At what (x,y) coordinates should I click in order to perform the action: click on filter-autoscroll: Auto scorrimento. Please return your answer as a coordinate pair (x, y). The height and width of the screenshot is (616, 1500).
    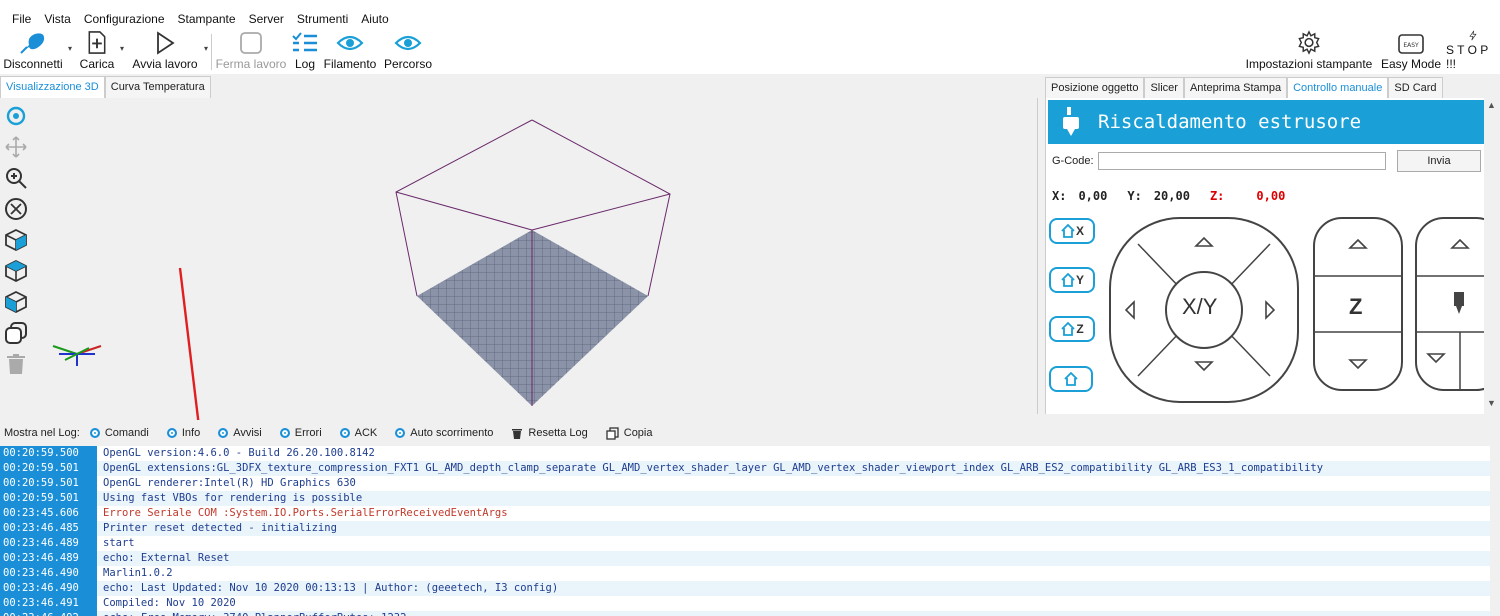
    Looking at the image, I should click on (444, 433).